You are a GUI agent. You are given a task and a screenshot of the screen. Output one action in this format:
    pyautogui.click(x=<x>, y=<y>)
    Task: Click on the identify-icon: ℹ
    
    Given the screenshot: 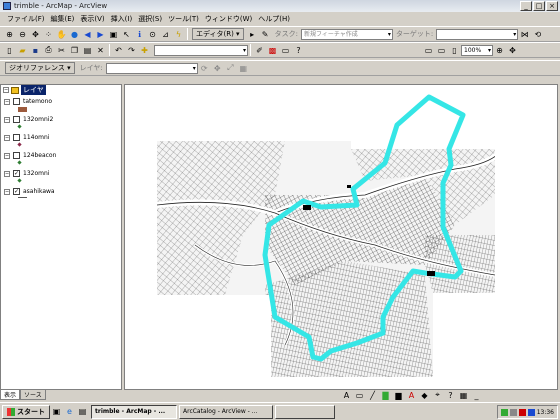 What is the action you would take?
    pyautogui.click(x=139, y=34)
    